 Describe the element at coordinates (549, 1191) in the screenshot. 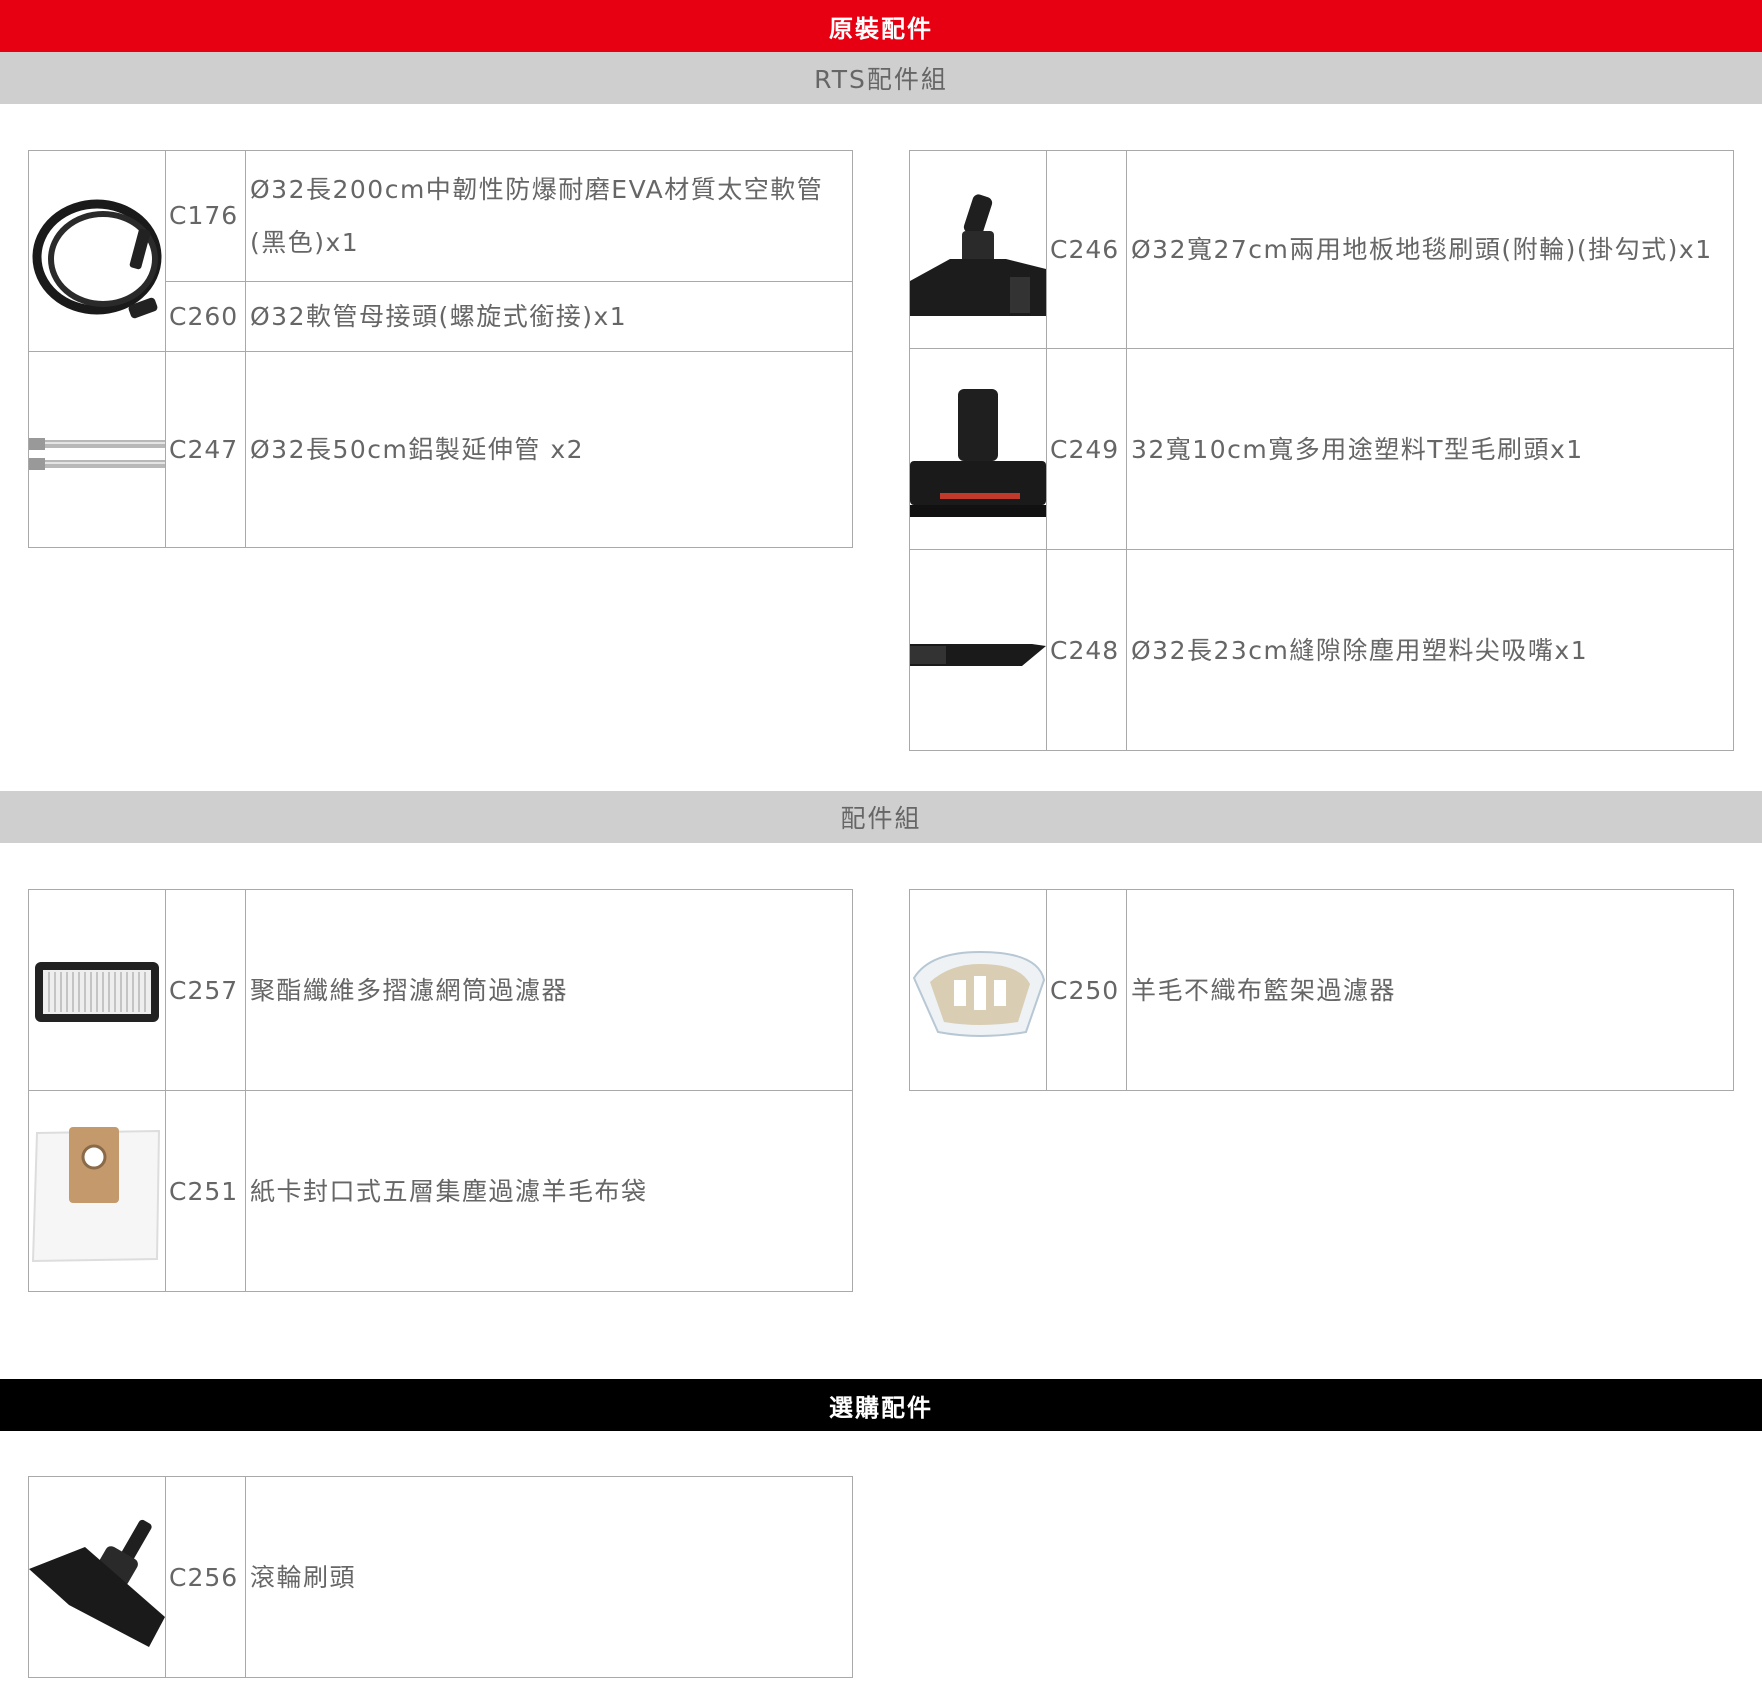

I see `item-description: 紙卡封口式五層集塵過濾羊毛布袋` at that location.